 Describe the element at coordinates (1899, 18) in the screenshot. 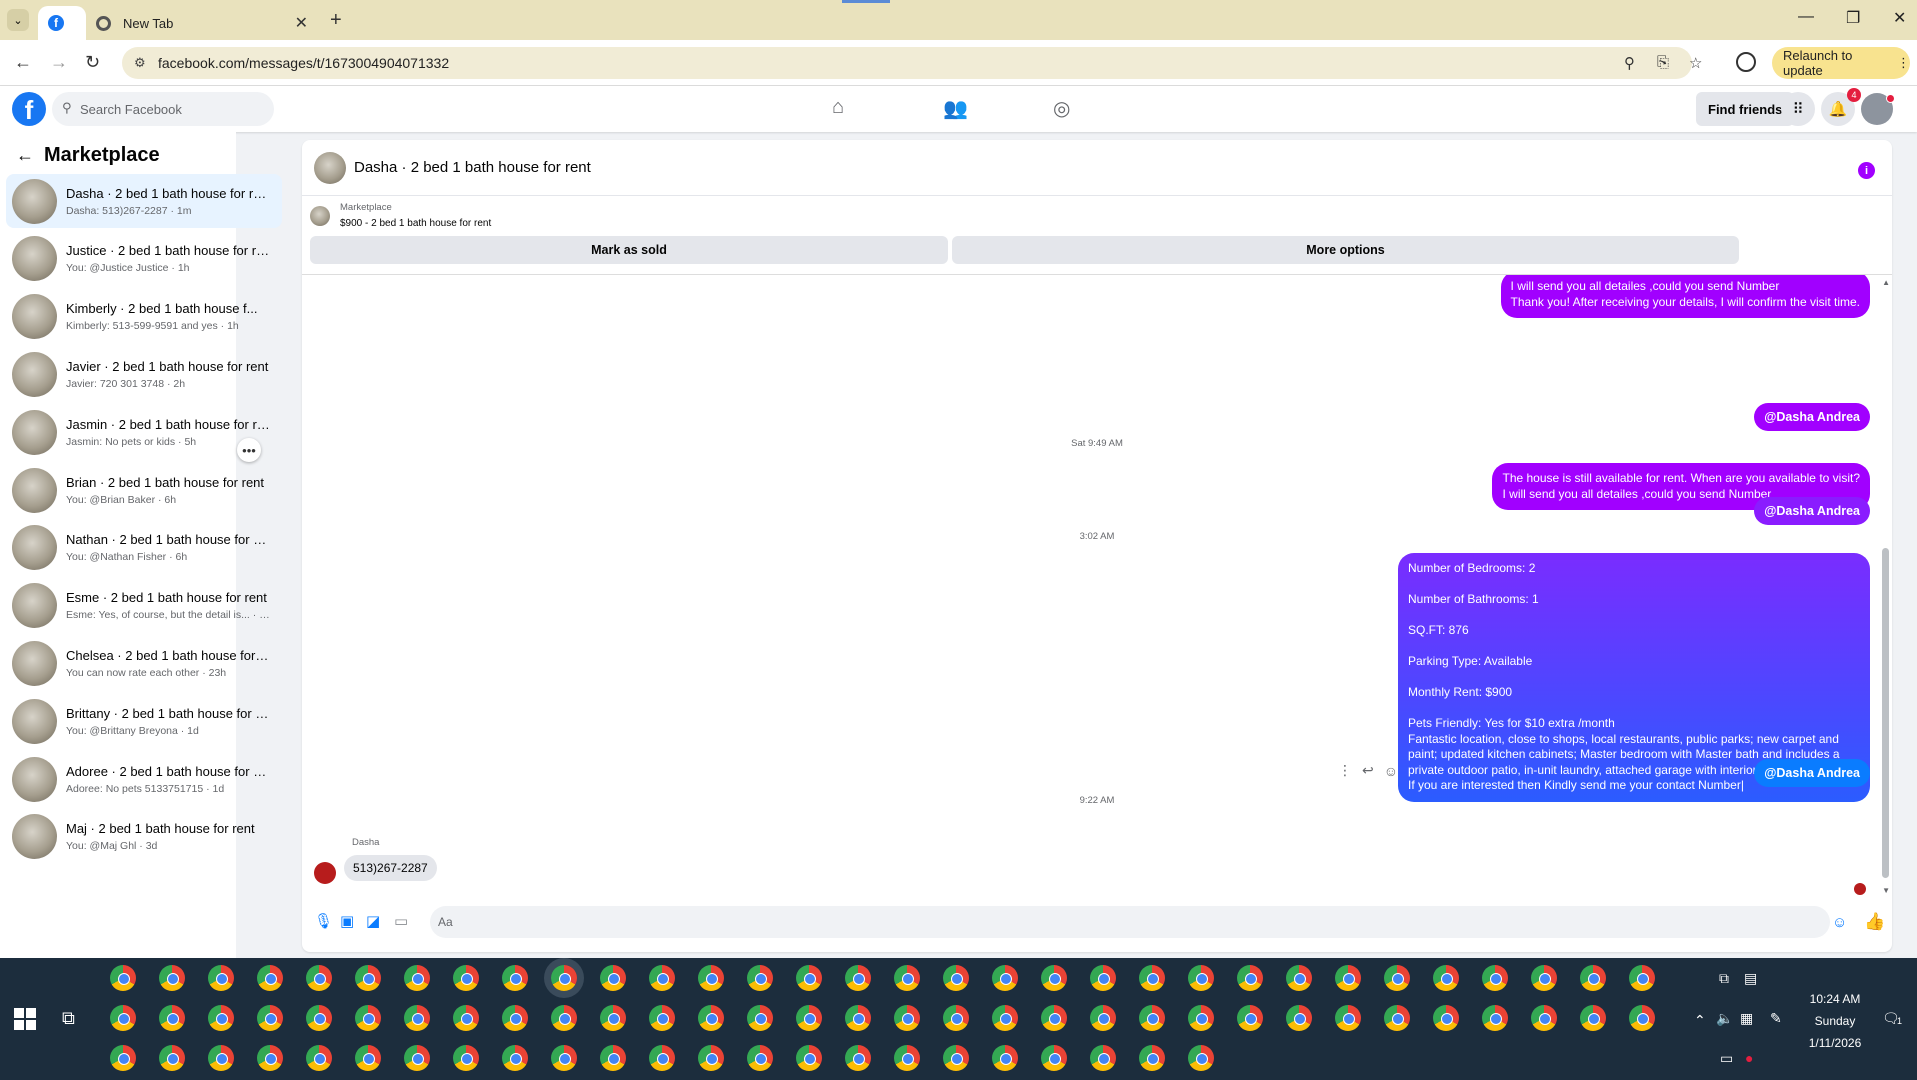

I see `close-window-icon: ✕` at that location.